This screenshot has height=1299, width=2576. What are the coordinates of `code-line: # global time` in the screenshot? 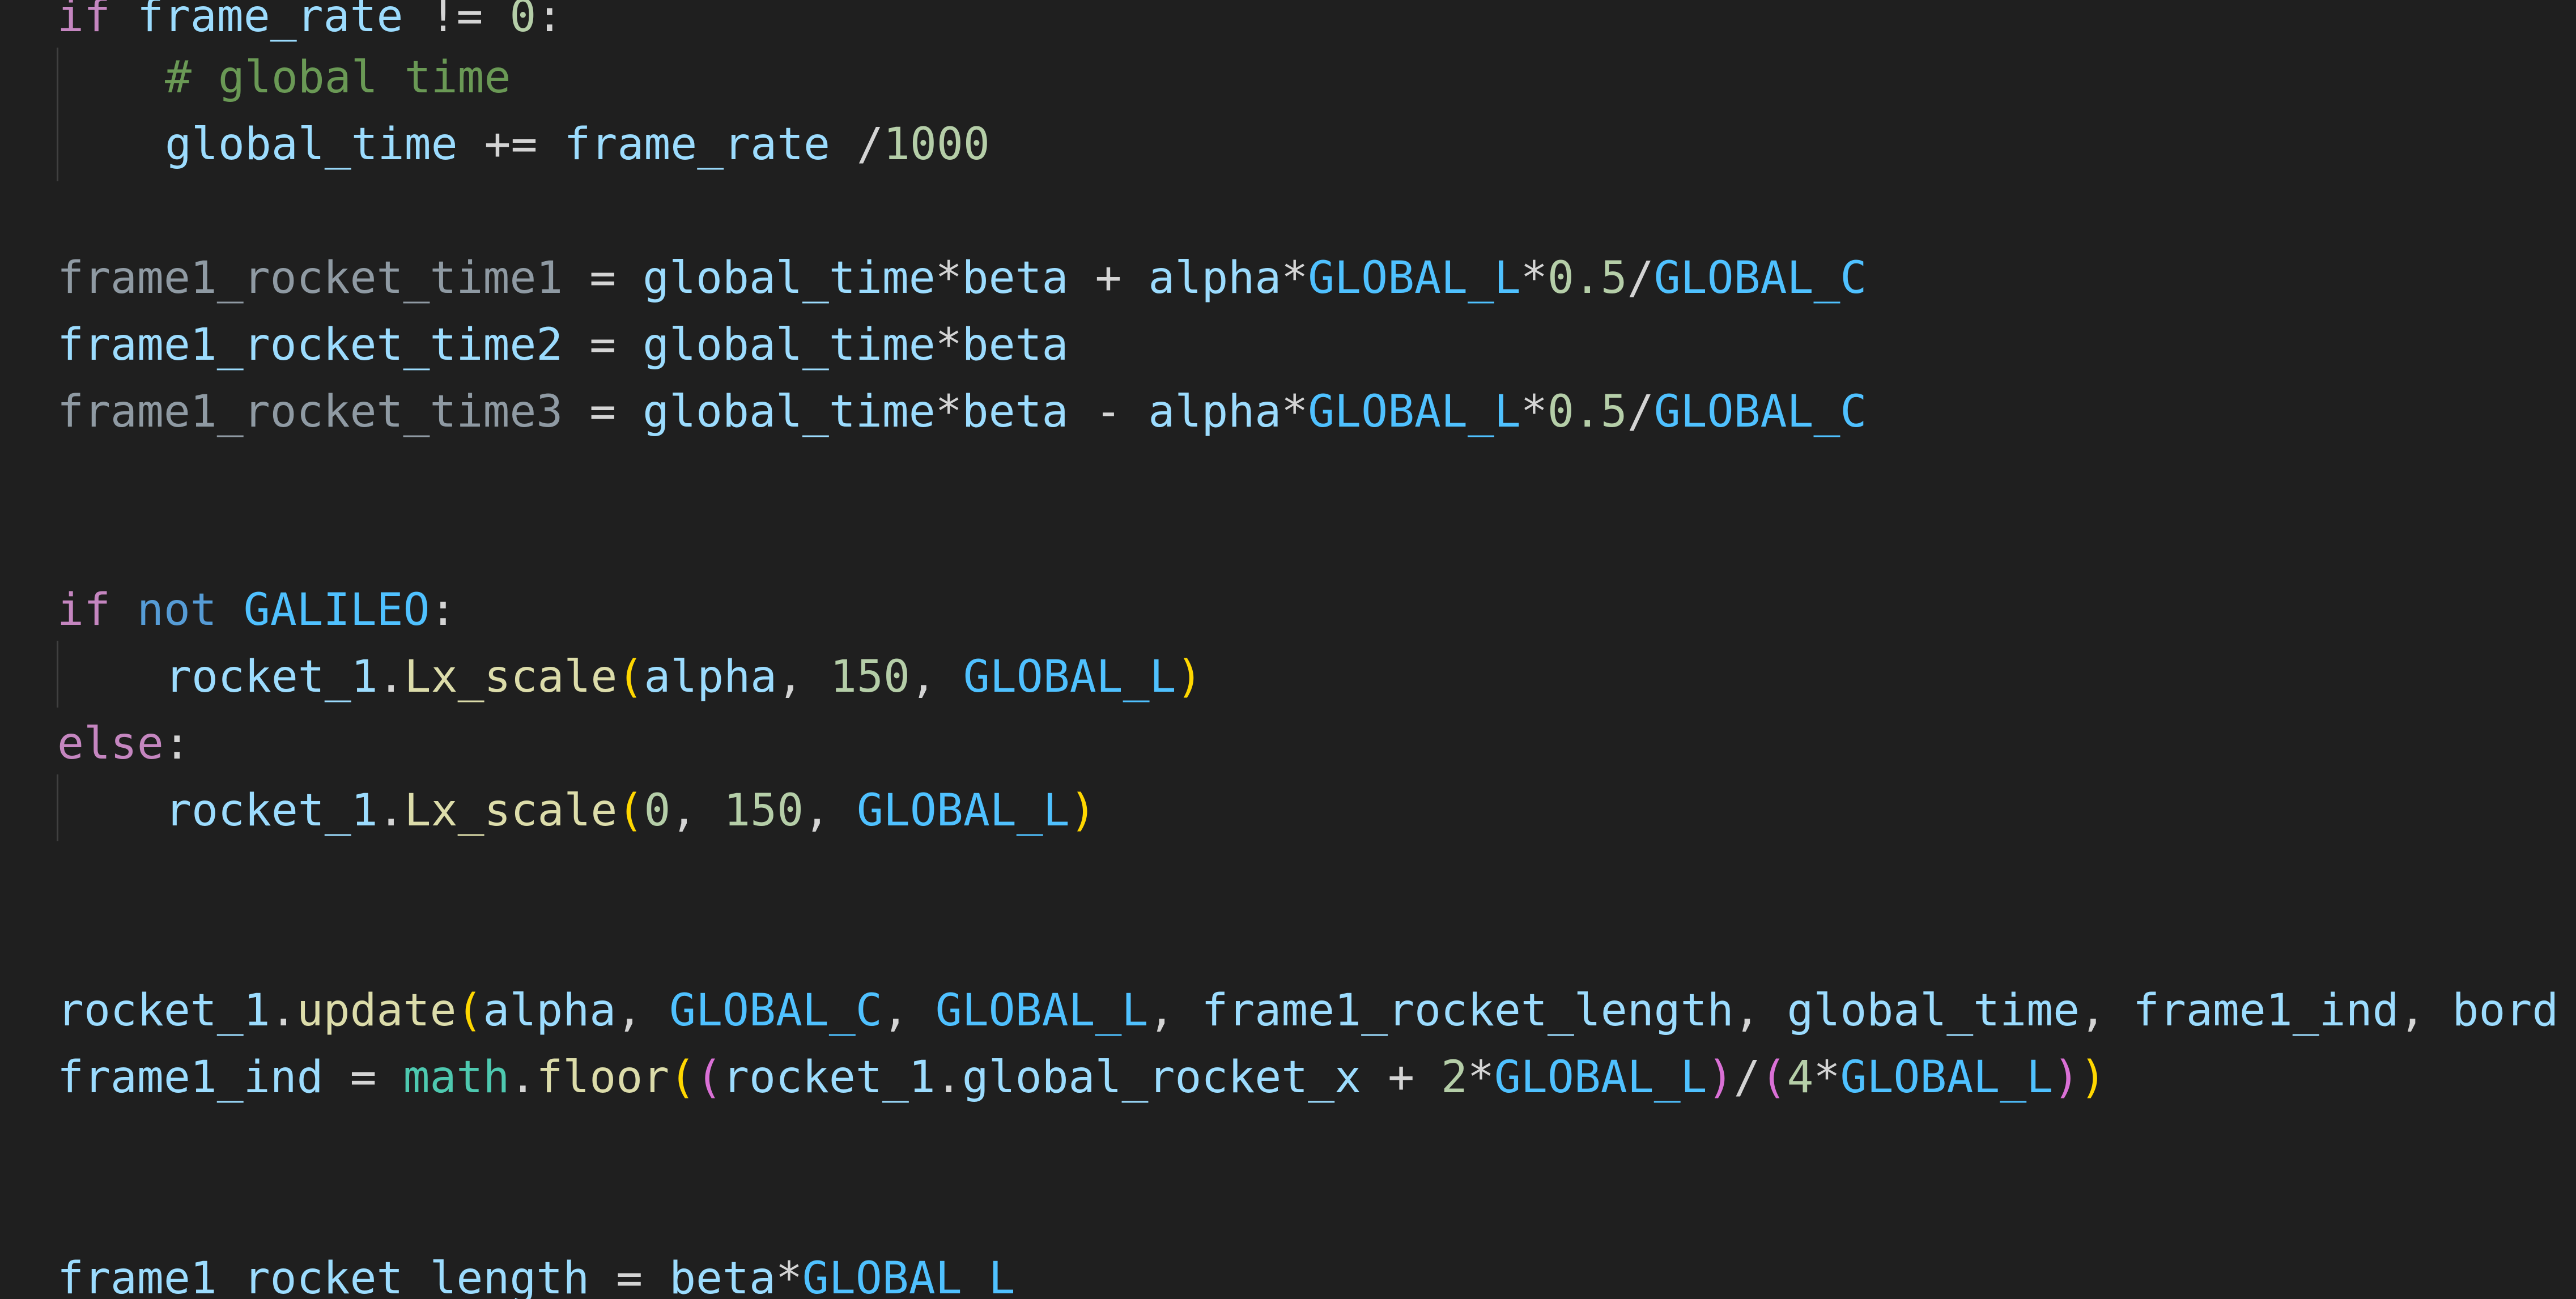 It's located at (284, 77).